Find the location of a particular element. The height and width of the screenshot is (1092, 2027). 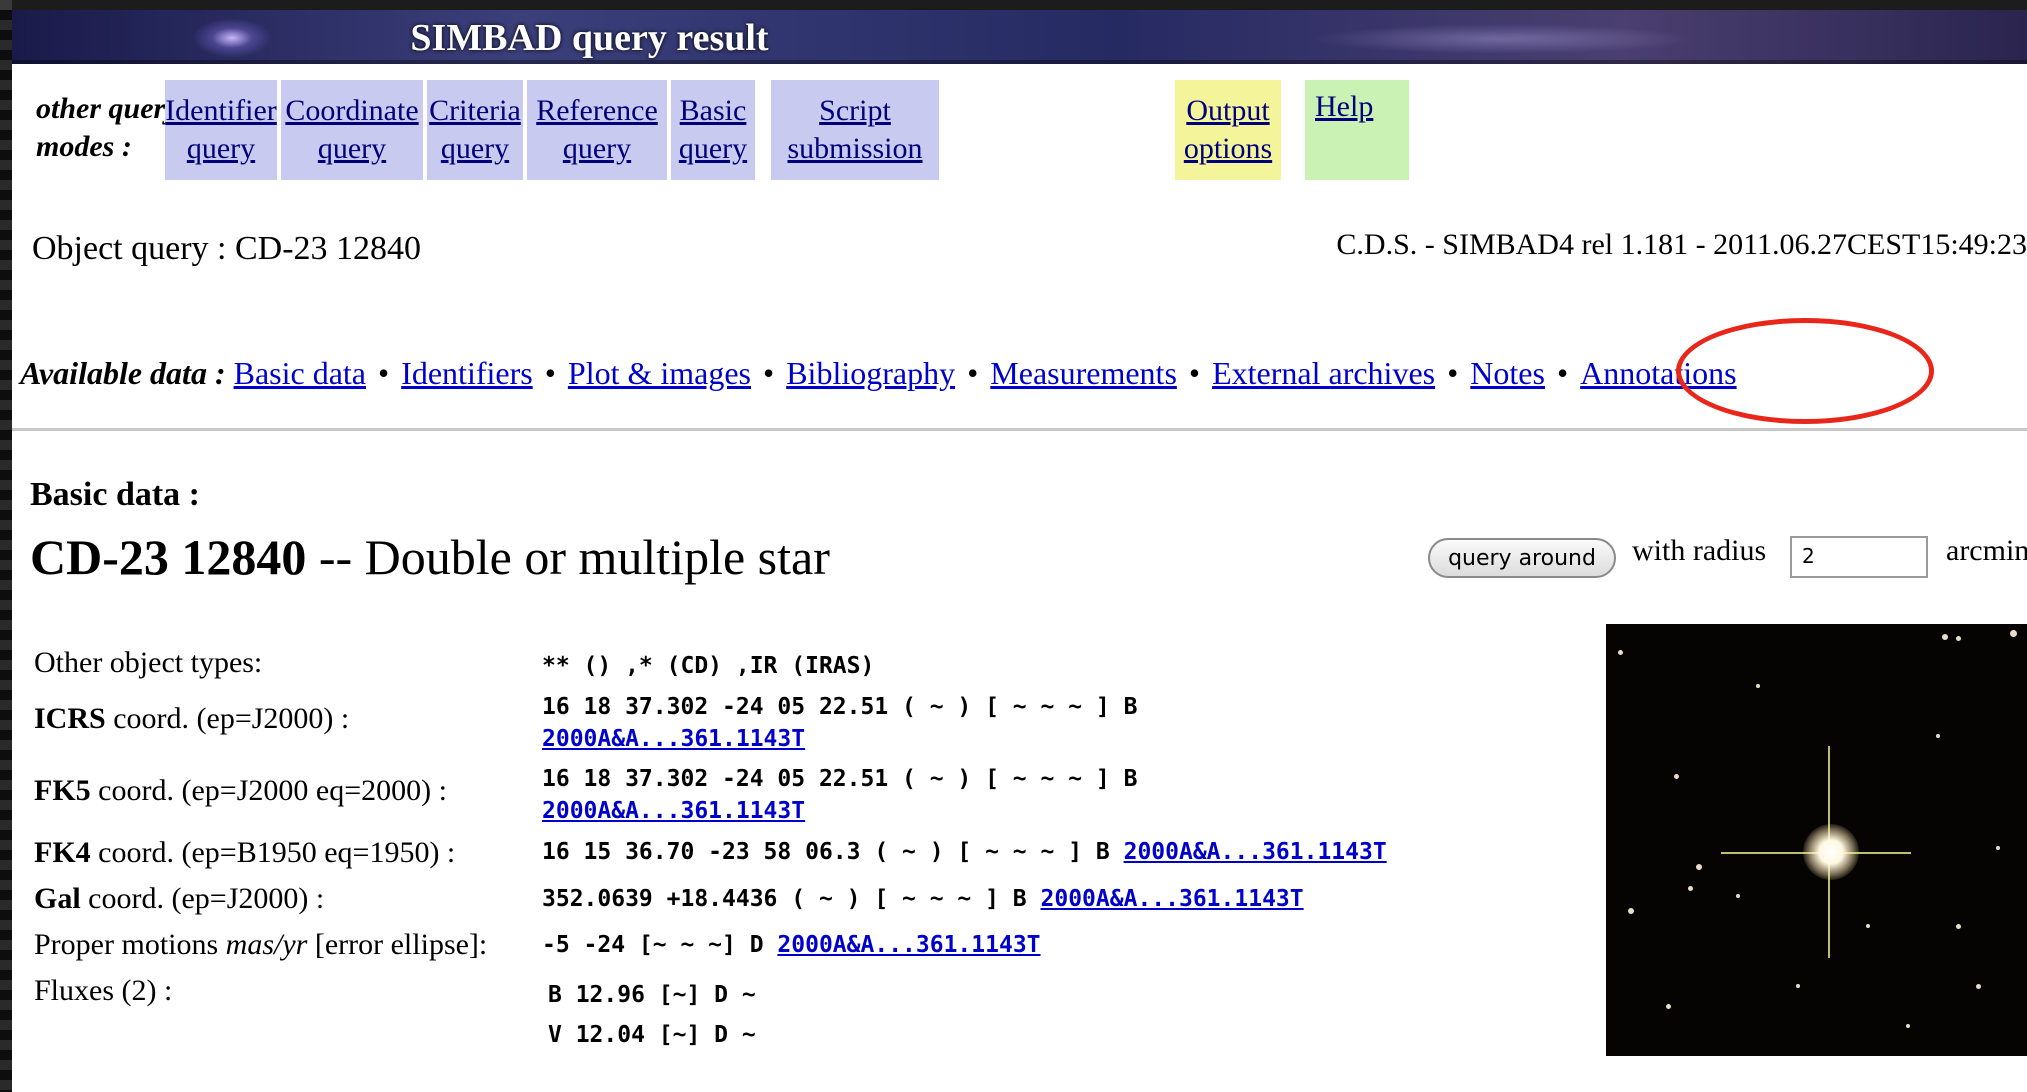

ref-fk5: 2000A&A...361.1143T is located at coordinates (673, 811).